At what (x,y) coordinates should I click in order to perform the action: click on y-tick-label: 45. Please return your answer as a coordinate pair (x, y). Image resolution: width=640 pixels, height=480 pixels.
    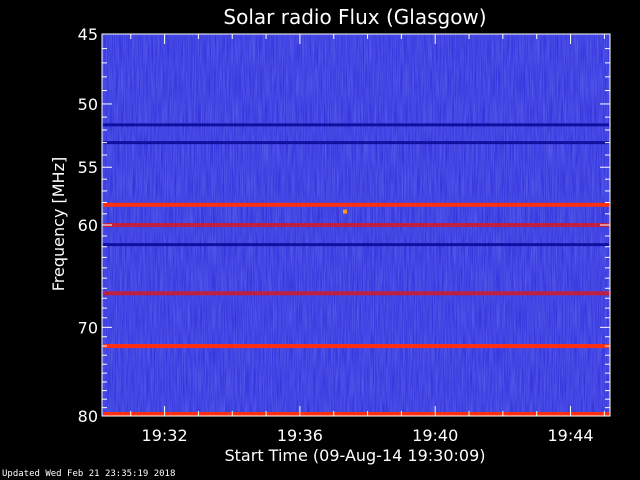
    Looking at the image, I should click on (88, 34).